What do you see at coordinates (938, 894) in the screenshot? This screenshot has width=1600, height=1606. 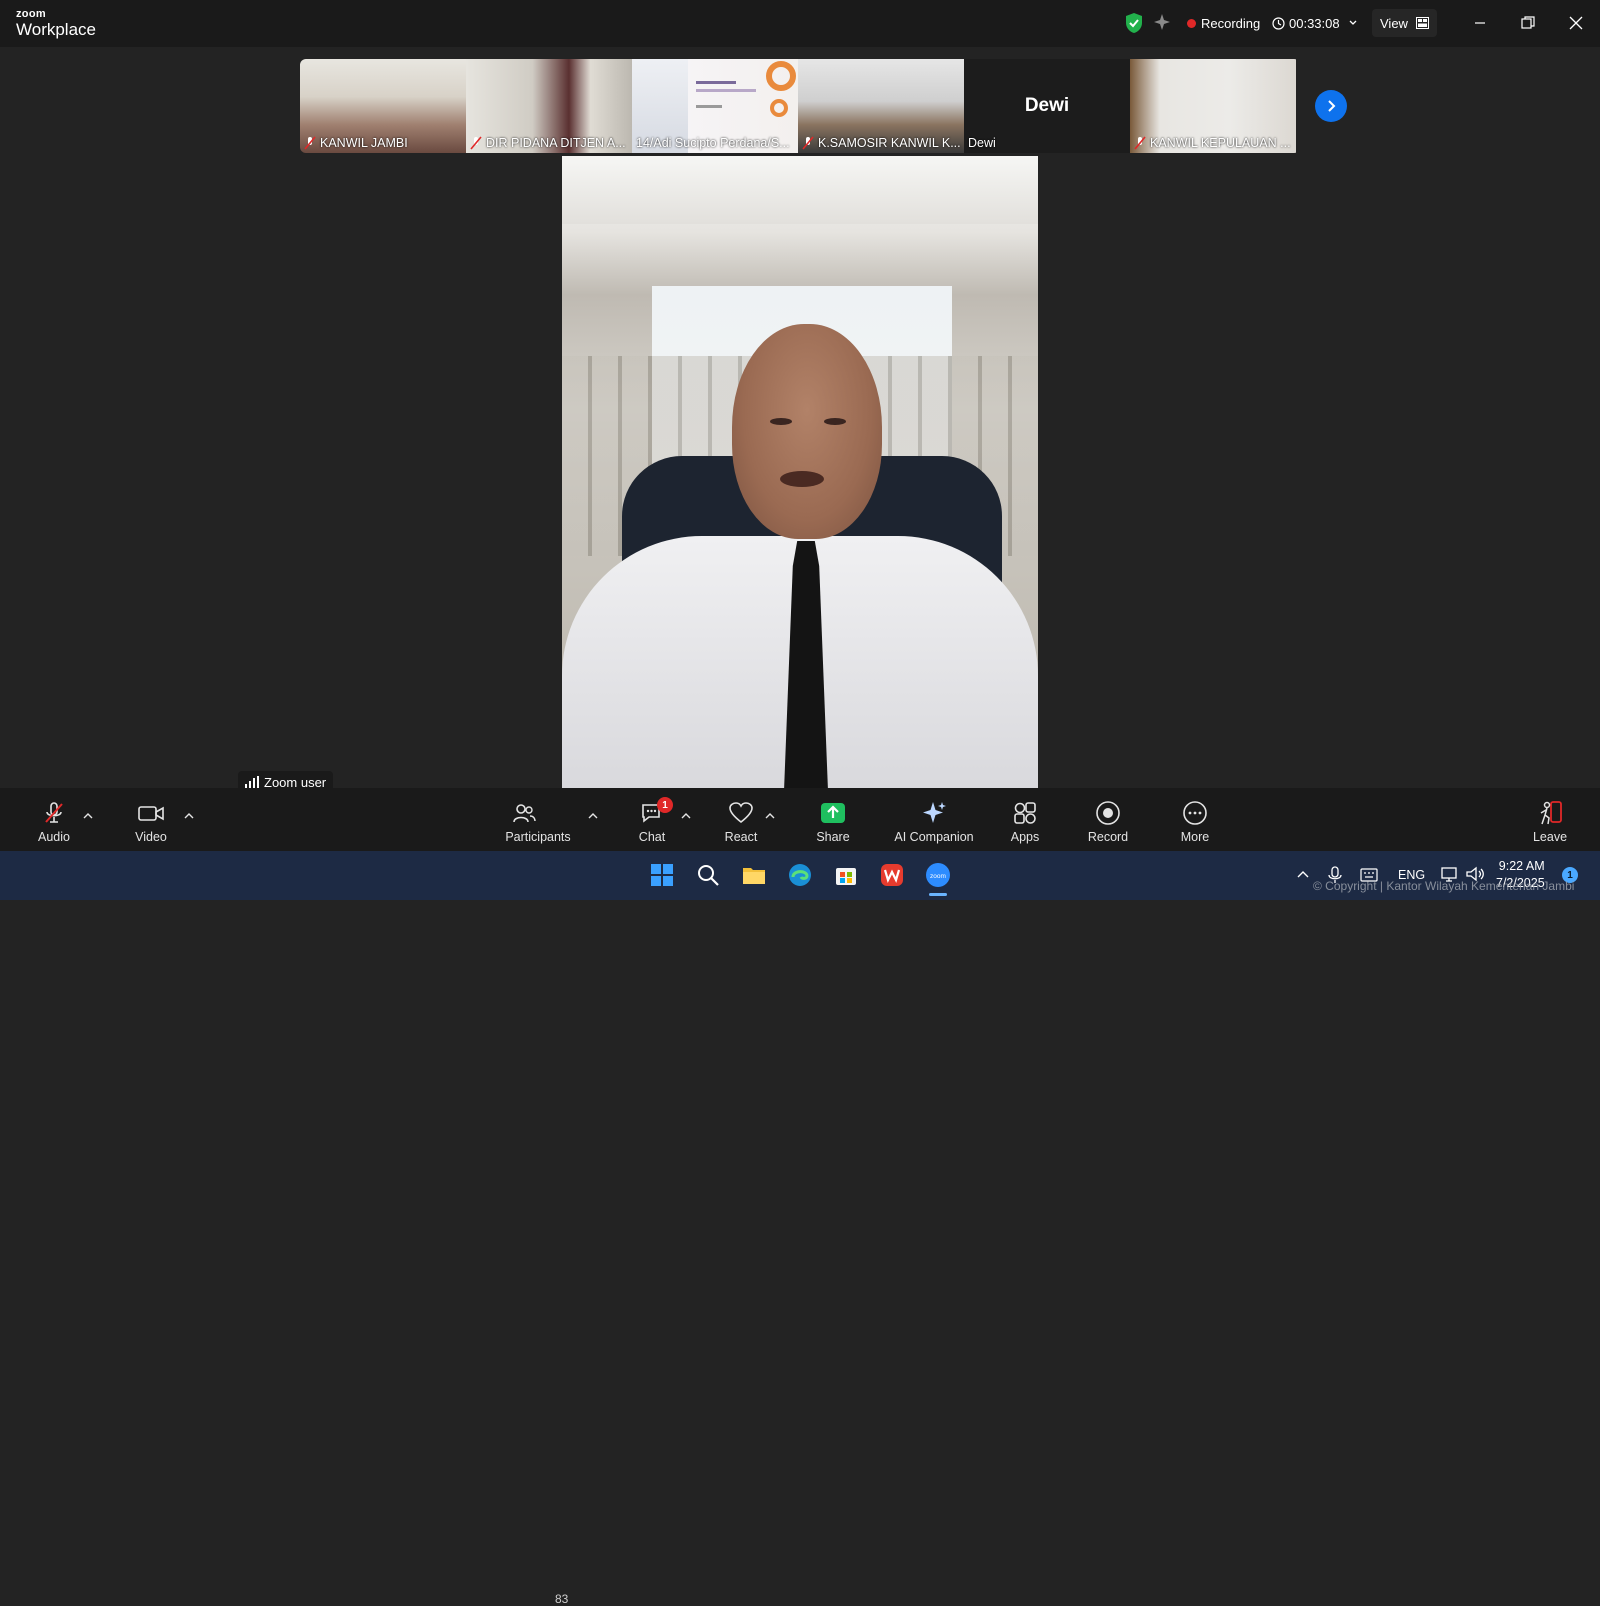 I see `active-app-indicator` at bounding box center [938, 894].